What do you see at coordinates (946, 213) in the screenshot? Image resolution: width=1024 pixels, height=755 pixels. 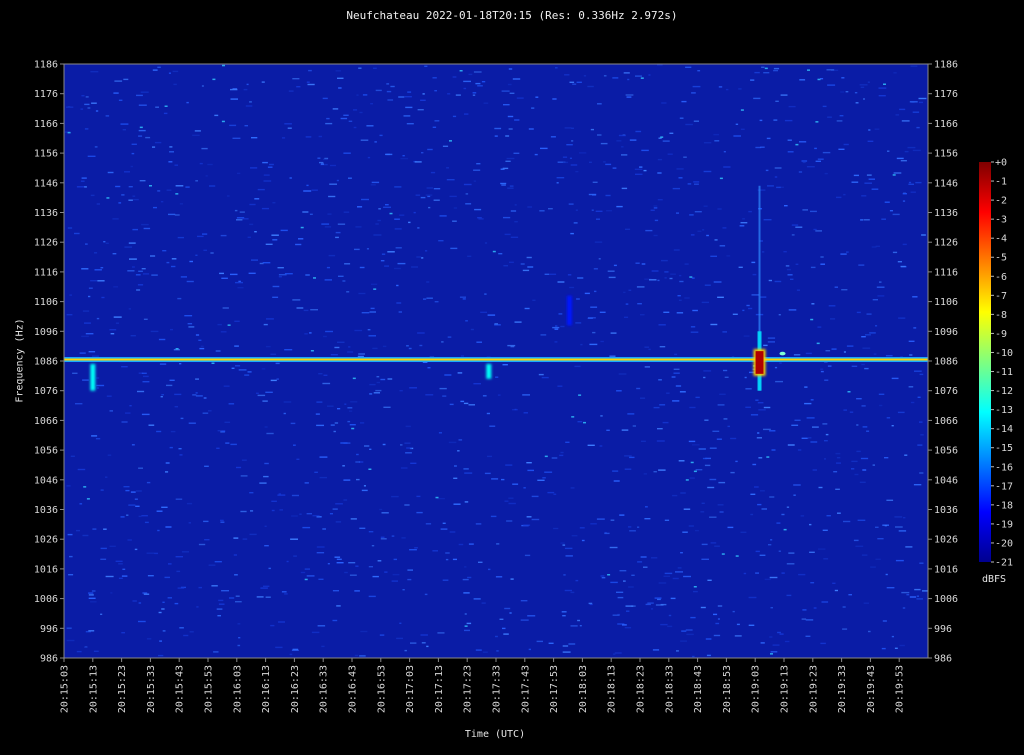 I see `y-tick-label-right: 1136` at bounding box center [946, 213].